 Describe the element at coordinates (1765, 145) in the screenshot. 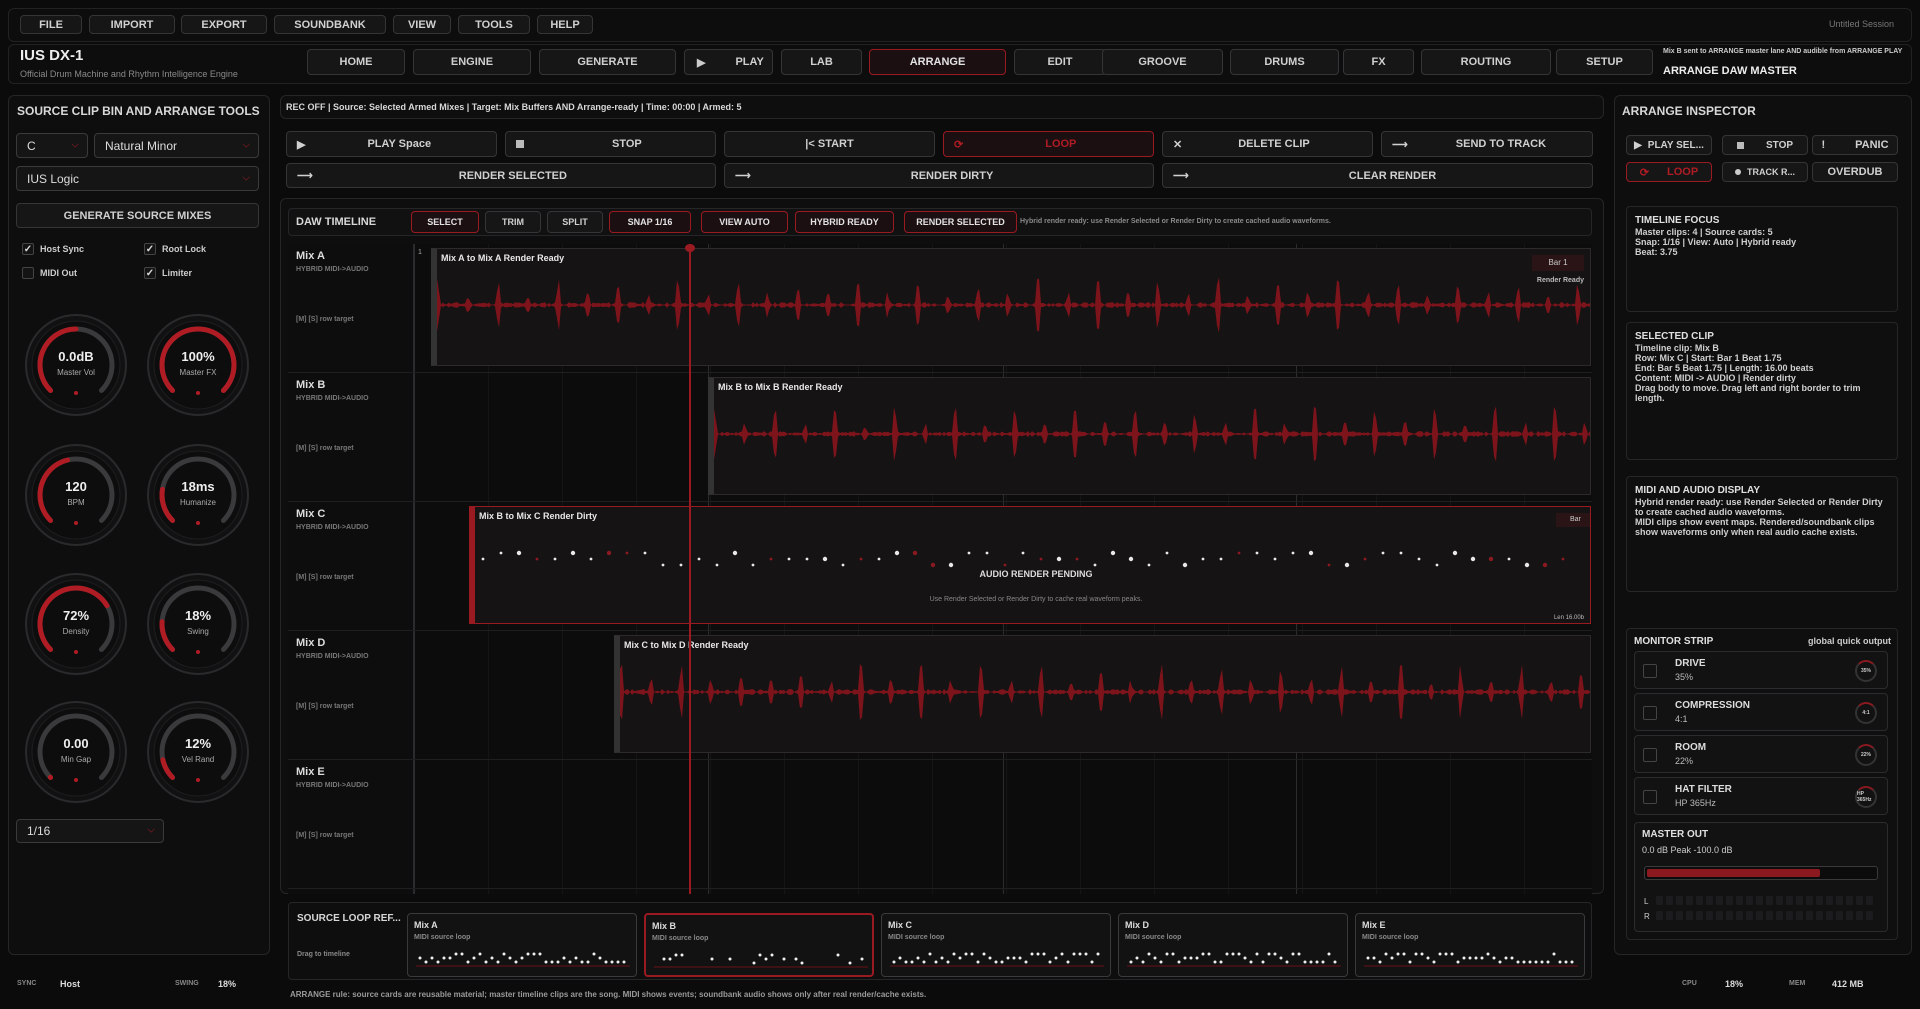

I see `inspector-stop-button: STOP` at that location.